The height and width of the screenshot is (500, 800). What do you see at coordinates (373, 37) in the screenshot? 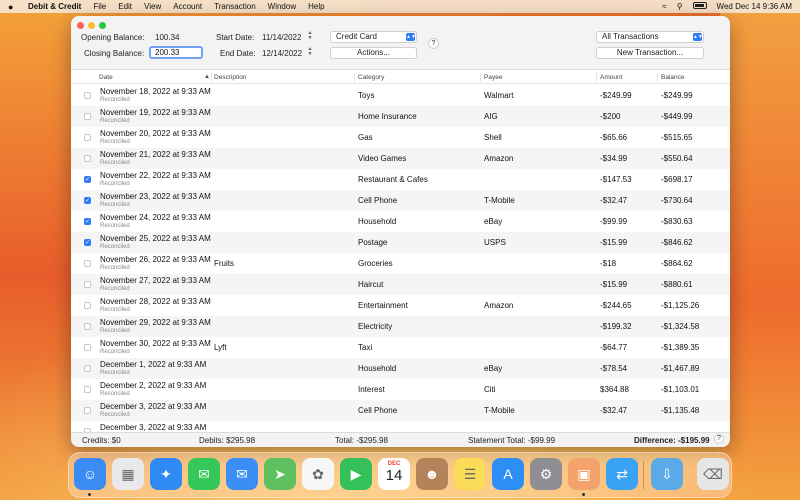
I see `account-select: Credit Card ▲▼` at bounding box center [373, 37].